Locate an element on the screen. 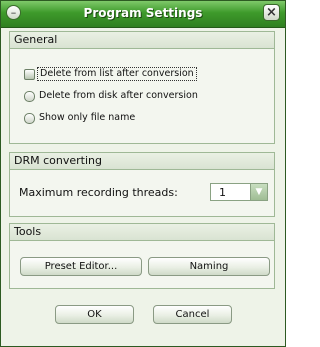 The height and width of the screenshot is (347, 320). window-title: Program Settings is located at coordinates (143, 13).